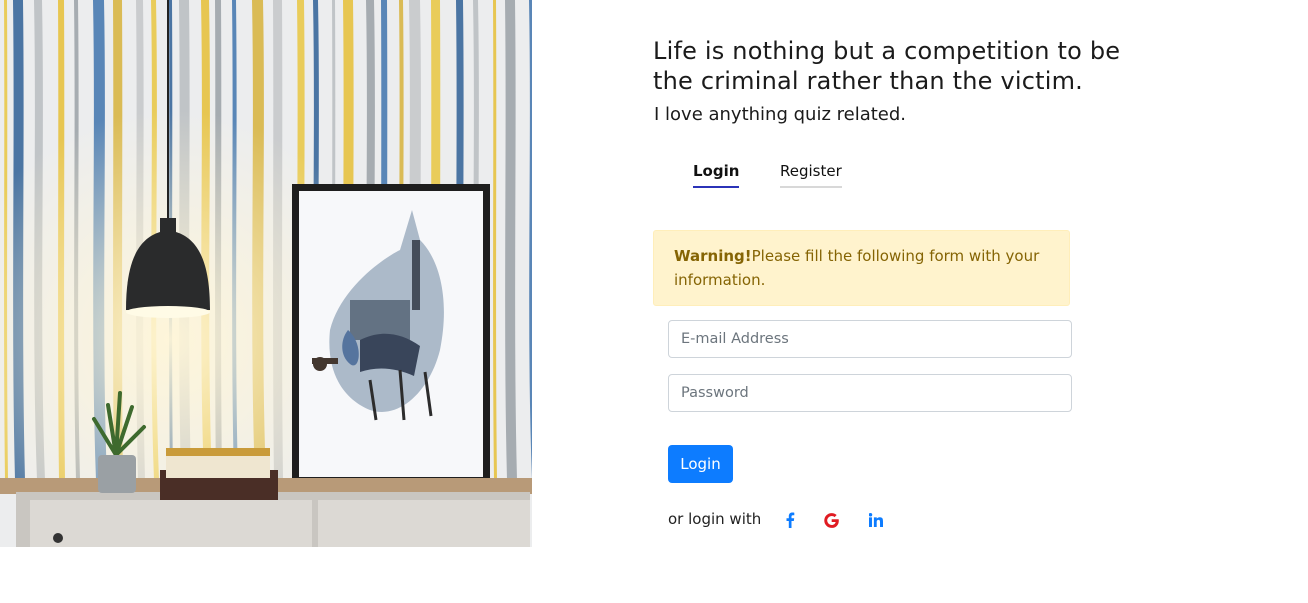  What do you see at coordinates (715, 519) in the screenshot?
I see `social-login-label: or login with` at bounding box center [715, 519].